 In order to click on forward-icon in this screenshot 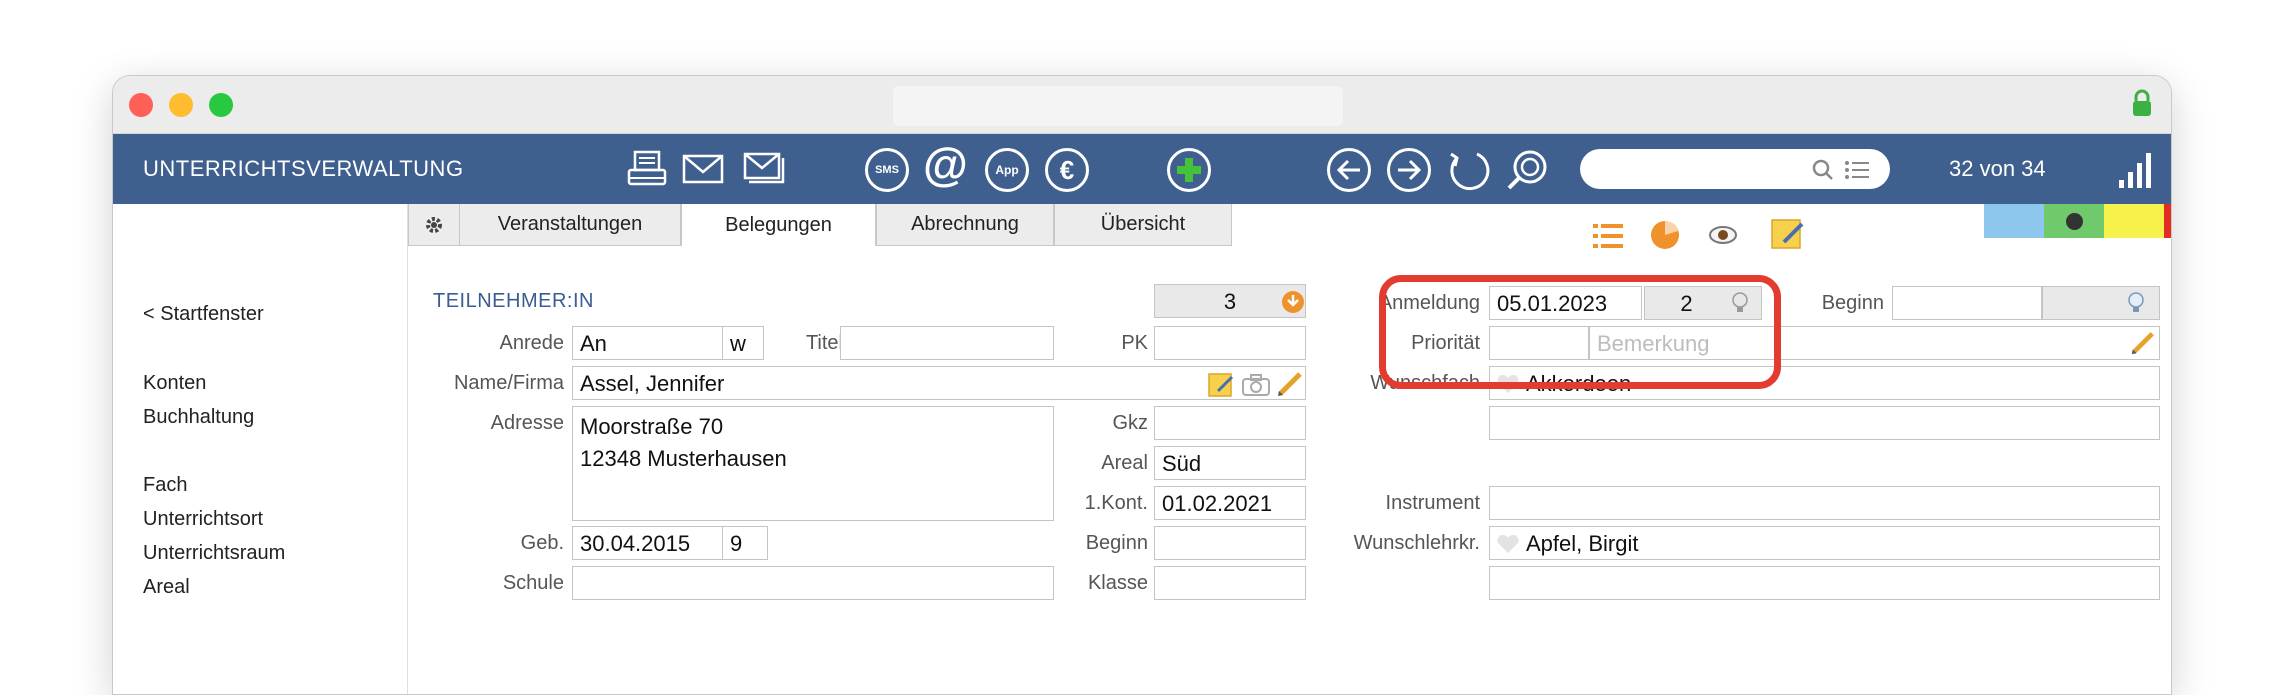, I will do `click(1409, 170)`.